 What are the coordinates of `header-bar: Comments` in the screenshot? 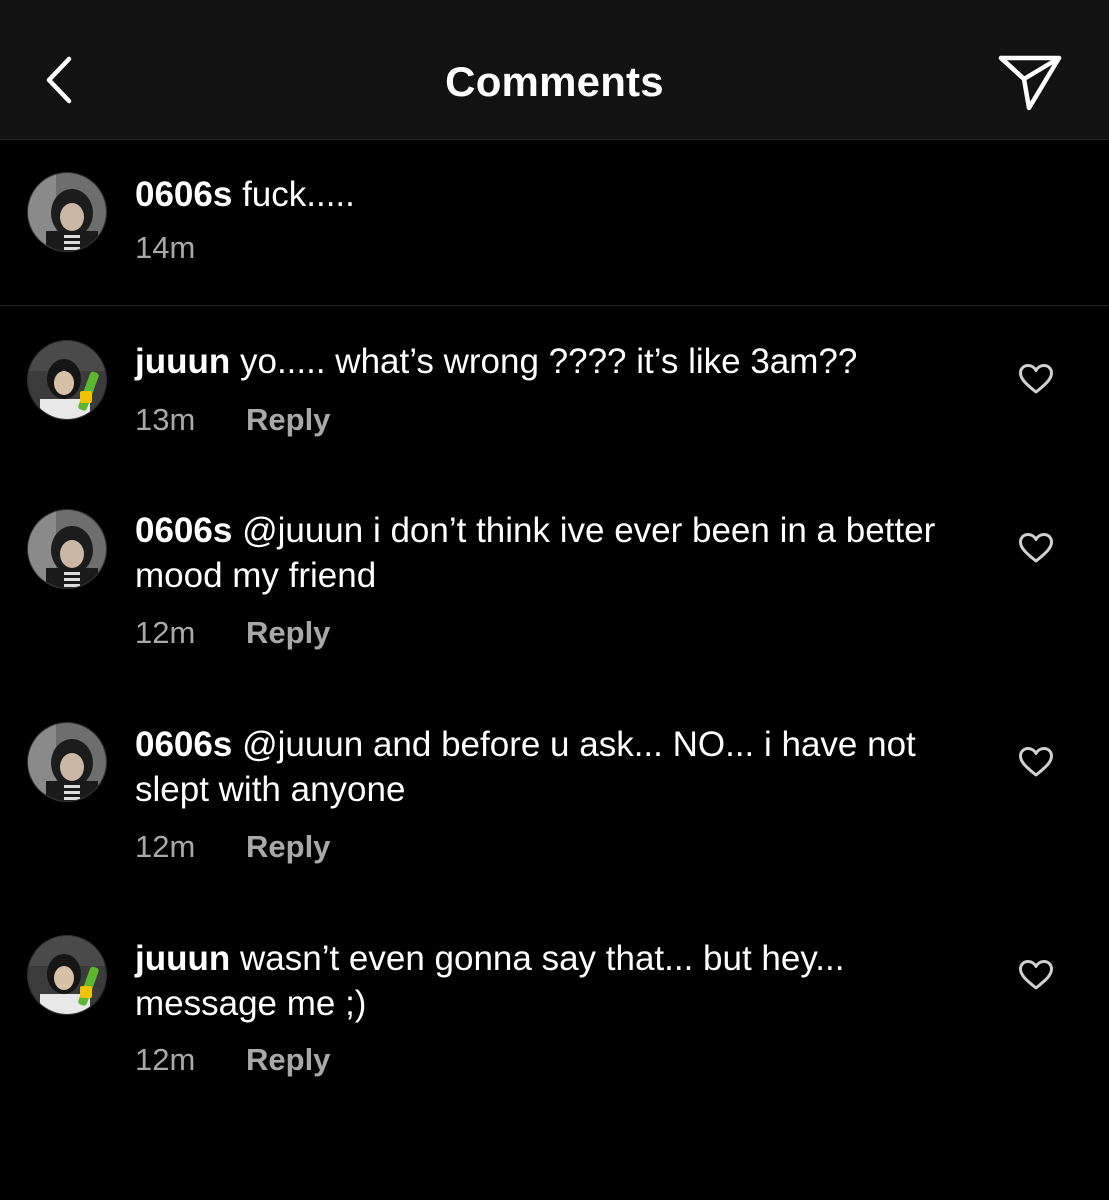 It's located at (554, 70).